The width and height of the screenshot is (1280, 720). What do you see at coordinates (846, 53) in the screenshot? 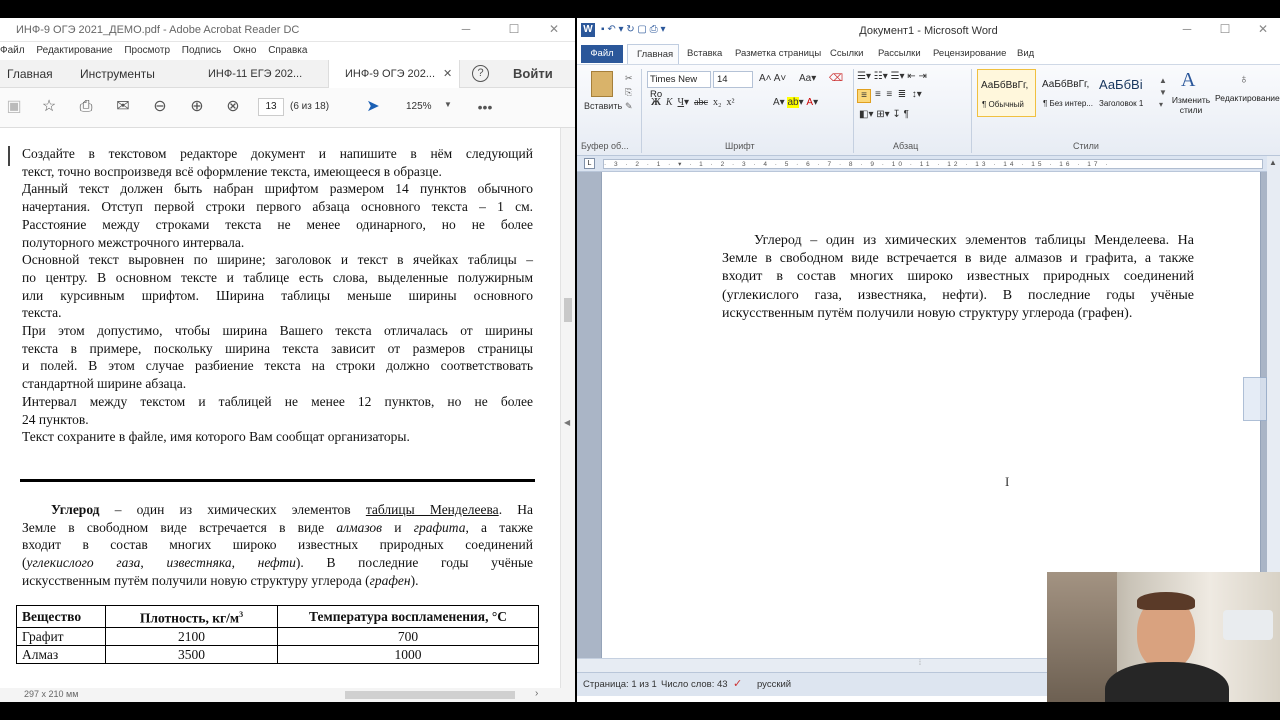
I see `tab-references: Ссылки` at bounding box center [846, 53].